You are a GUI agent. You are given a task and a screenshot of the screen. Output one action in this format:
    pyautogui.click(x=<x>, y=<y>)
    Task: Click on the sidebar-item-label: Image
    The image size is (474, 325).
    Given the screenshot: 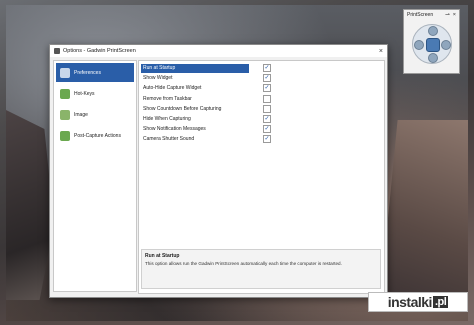 What is the action you would take?
    pyautogui.click(x=81, y=114)
    